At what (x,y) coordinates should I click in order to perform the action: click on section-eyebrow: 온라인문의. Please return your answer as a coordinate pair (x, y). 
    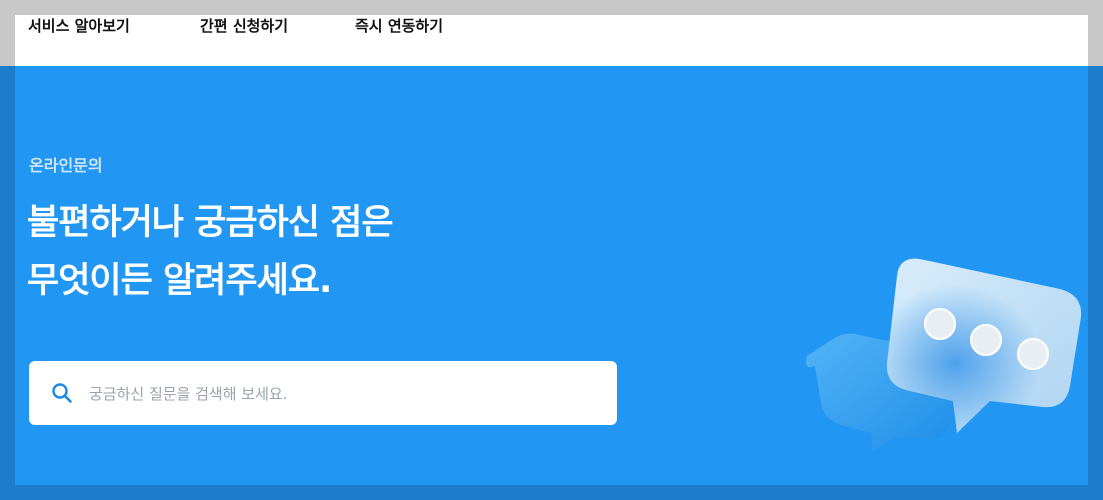
    Looking at the image, I should click on (66, 165).